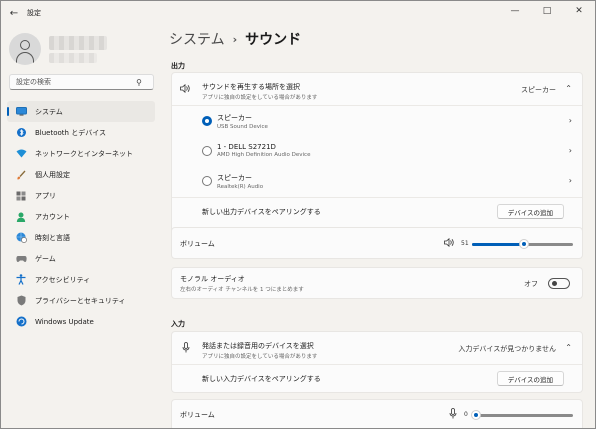  What do you see at coordinates (197, 415) in the screenshot?
I see `input-volume-label: ボリューム` at bounding box center [197, 415].